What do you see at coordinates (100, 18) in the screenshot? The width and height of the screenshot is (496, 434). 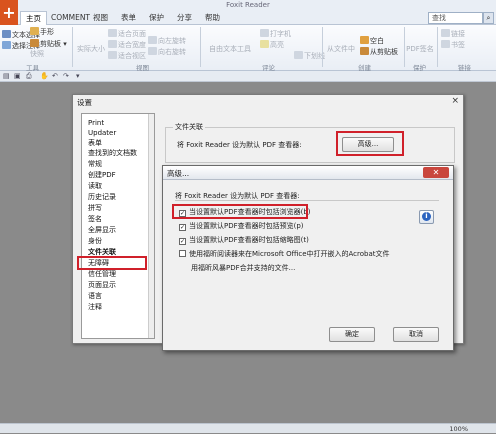 I see `tab-view: 视图` at bounding box center [100, 18].